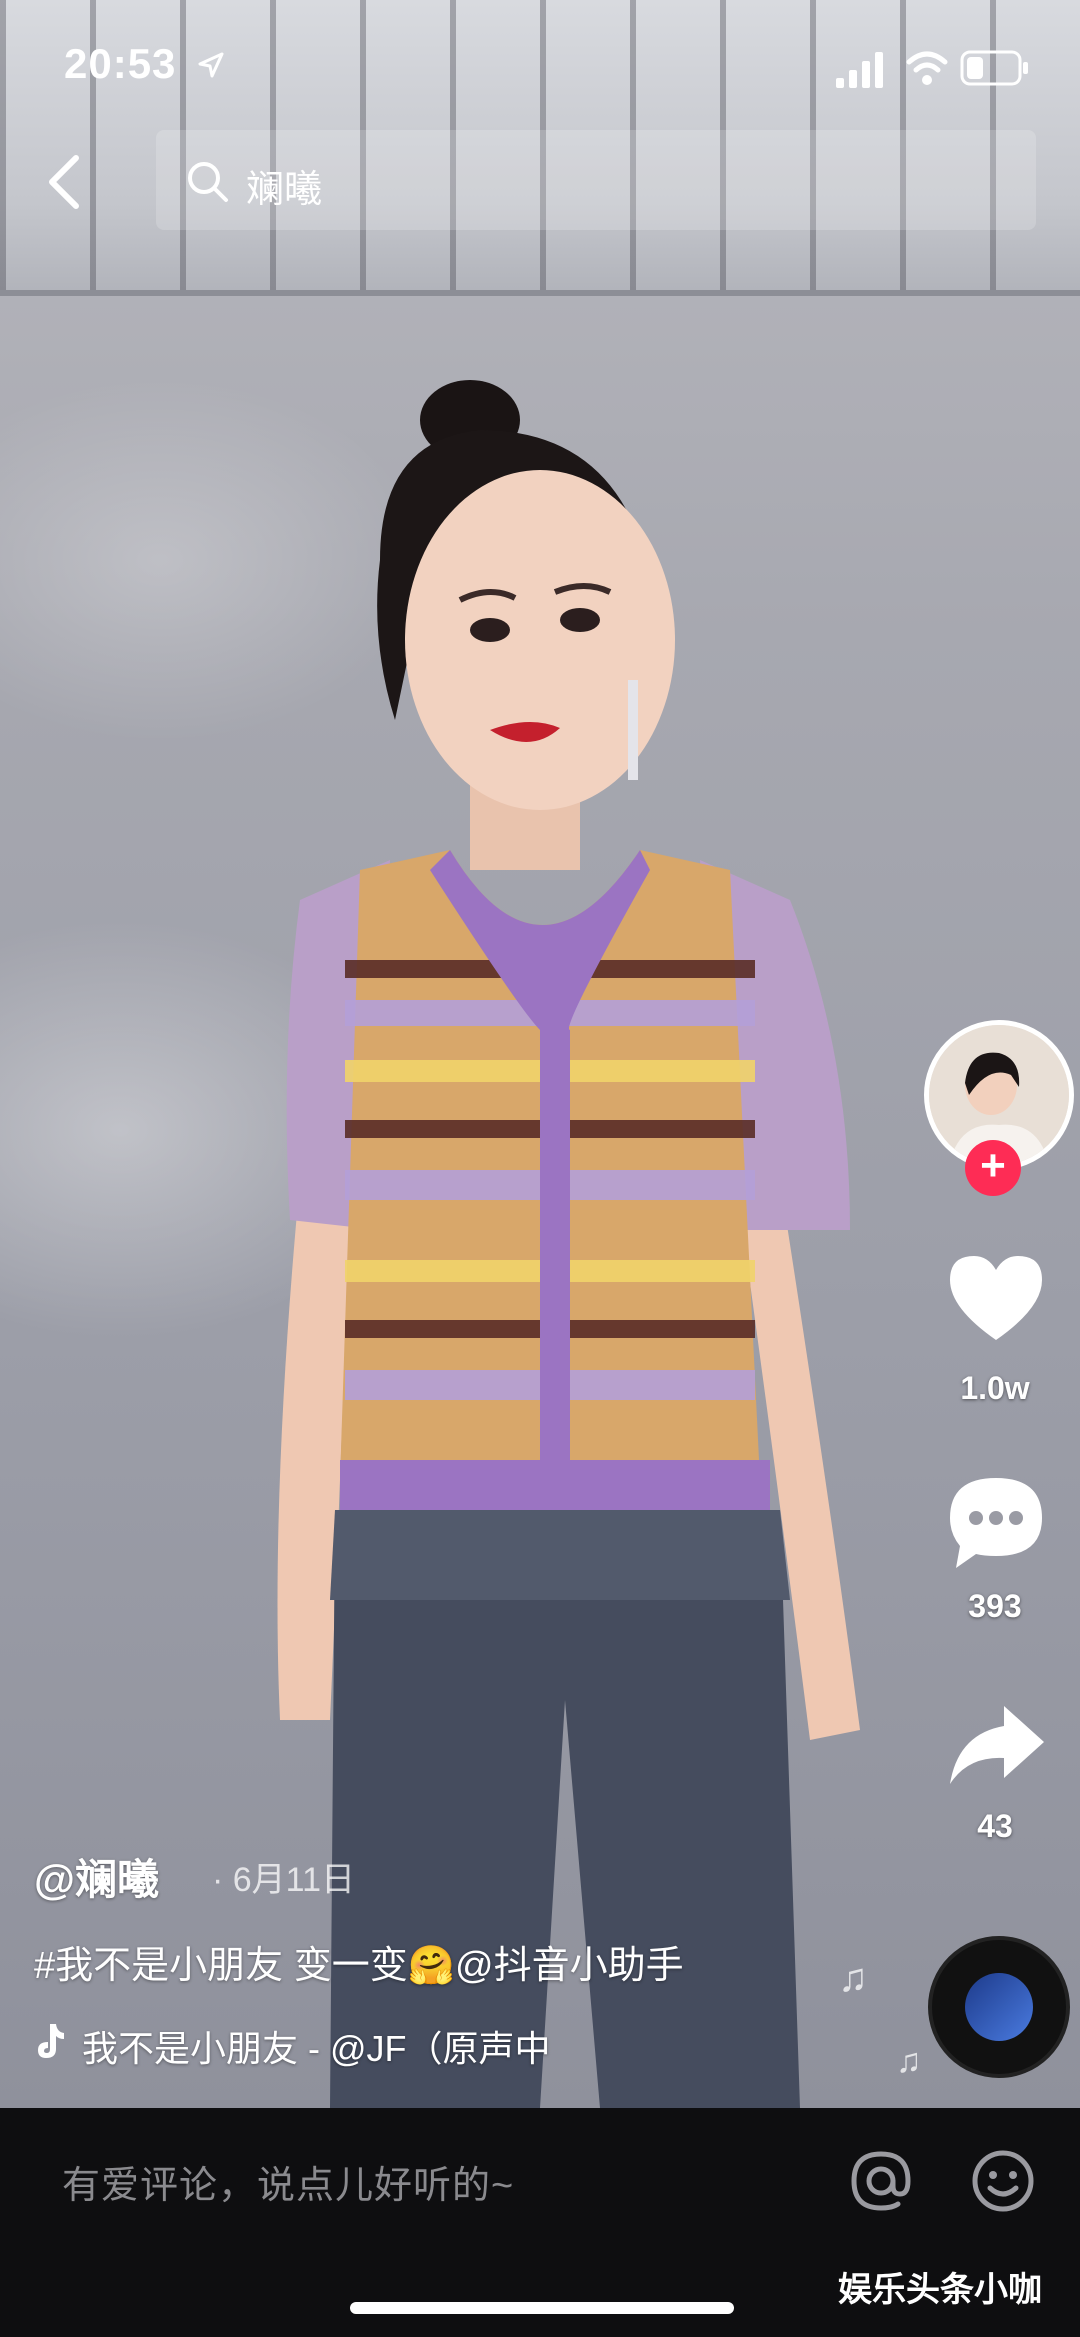  Describe the element at coordinates (996, 1522) in the screenshot. I see `comment-icon` at that location.